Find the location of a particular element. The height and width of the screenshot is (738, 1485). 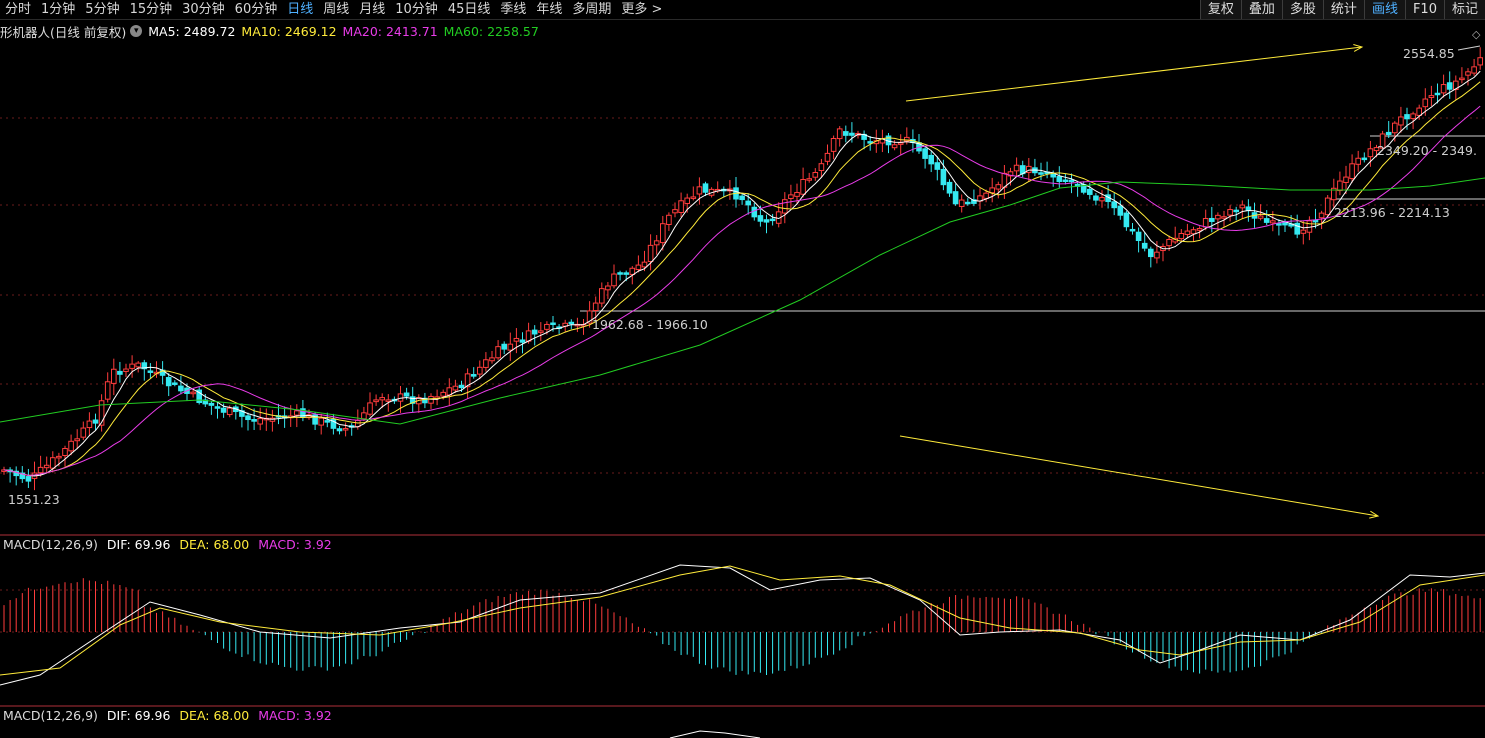

pointer-line is located at coordinates (1469, 48).